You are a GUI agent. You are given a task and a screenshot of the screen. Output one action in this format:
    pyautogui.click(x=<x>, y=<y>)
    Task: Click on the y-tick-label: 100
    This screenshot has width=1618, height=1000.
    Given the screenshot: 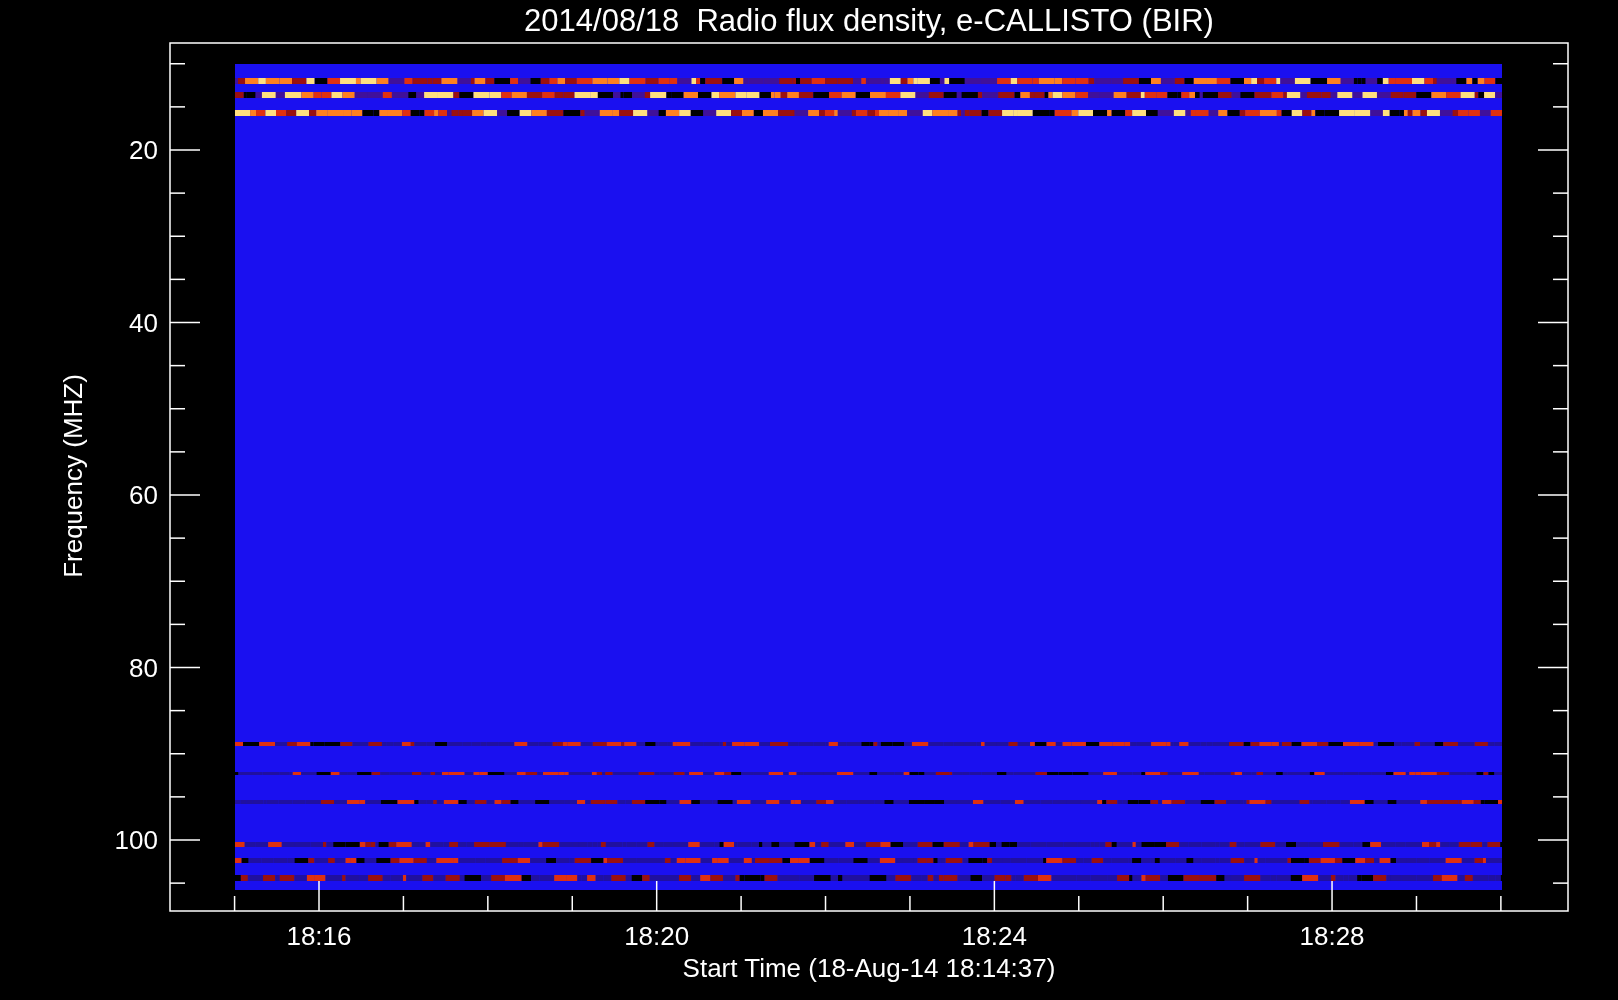 What is the action you would take?
    pyautogui.click(x=136, y=840)
    